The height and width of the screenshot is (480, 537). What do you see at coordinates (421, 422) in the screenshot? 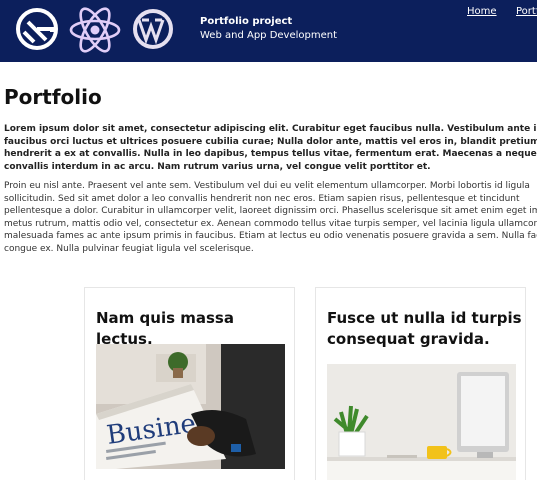
I see `card-image-desk` at bounding box center [421, 422].